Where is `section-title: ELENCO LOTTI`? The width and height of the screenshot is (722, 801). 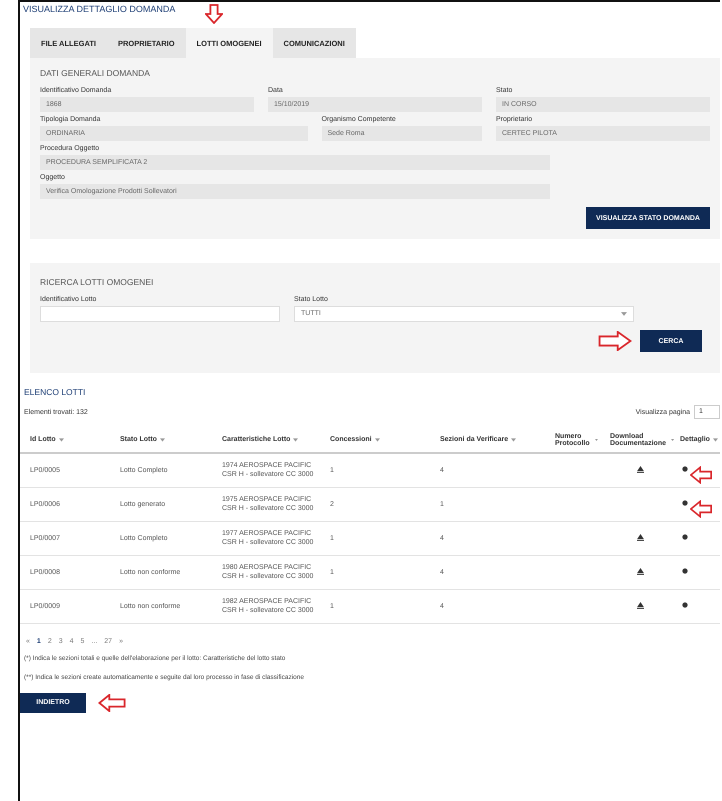 section-title: ELENCO LOTTI is located at coordinates (55, 392).